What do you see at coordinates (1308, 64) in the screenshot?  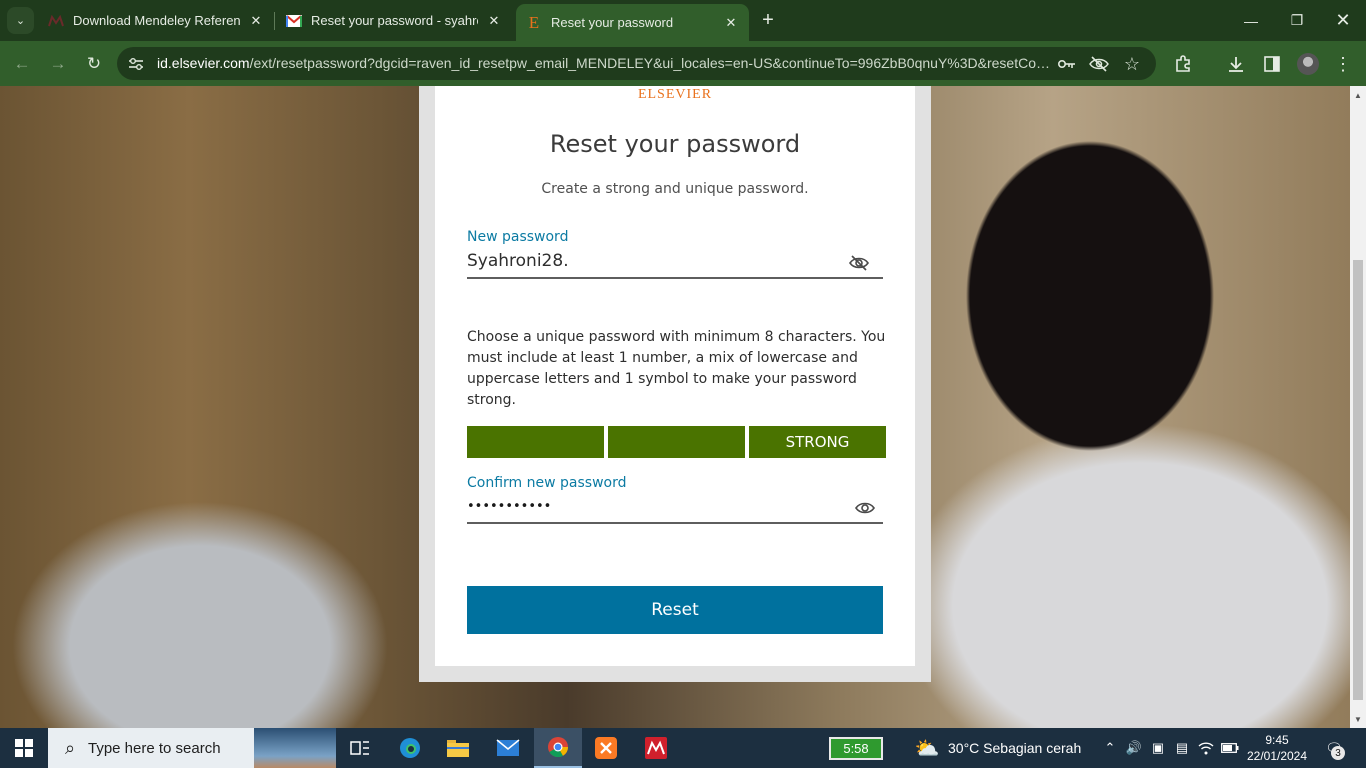 I see `profile-avatar` at bounding box center [1308, 64].